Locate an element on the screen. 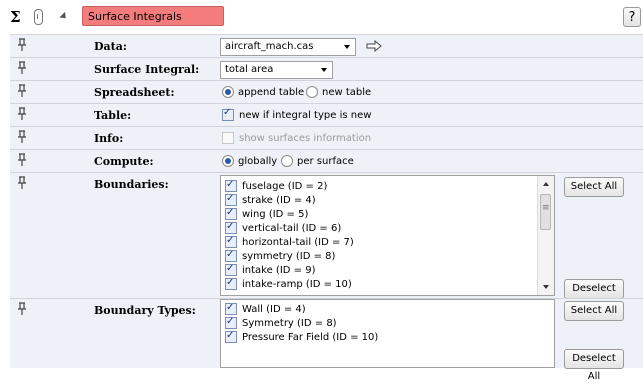  show-surfaces-info-checkbox: show surfaces information is located at coordinates (296, 138).